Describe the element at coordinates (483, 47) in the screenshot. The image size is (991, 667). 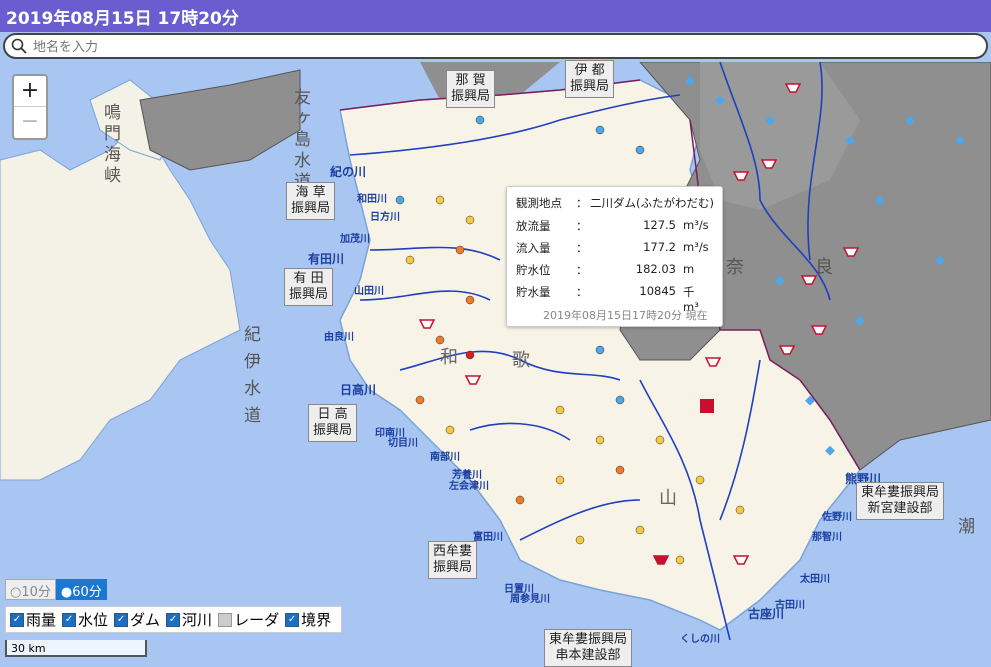
I see `search-input` at that location.